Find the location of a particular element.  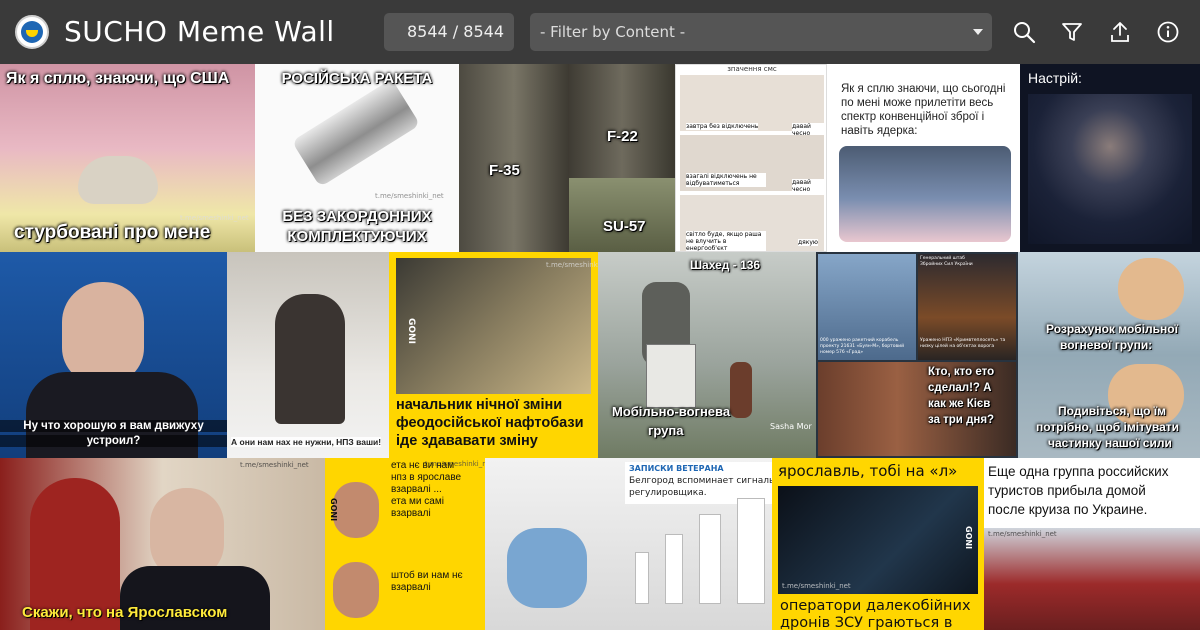

meme-text-line1: Еще одна группа российских is located at coordinates (1078, 471).